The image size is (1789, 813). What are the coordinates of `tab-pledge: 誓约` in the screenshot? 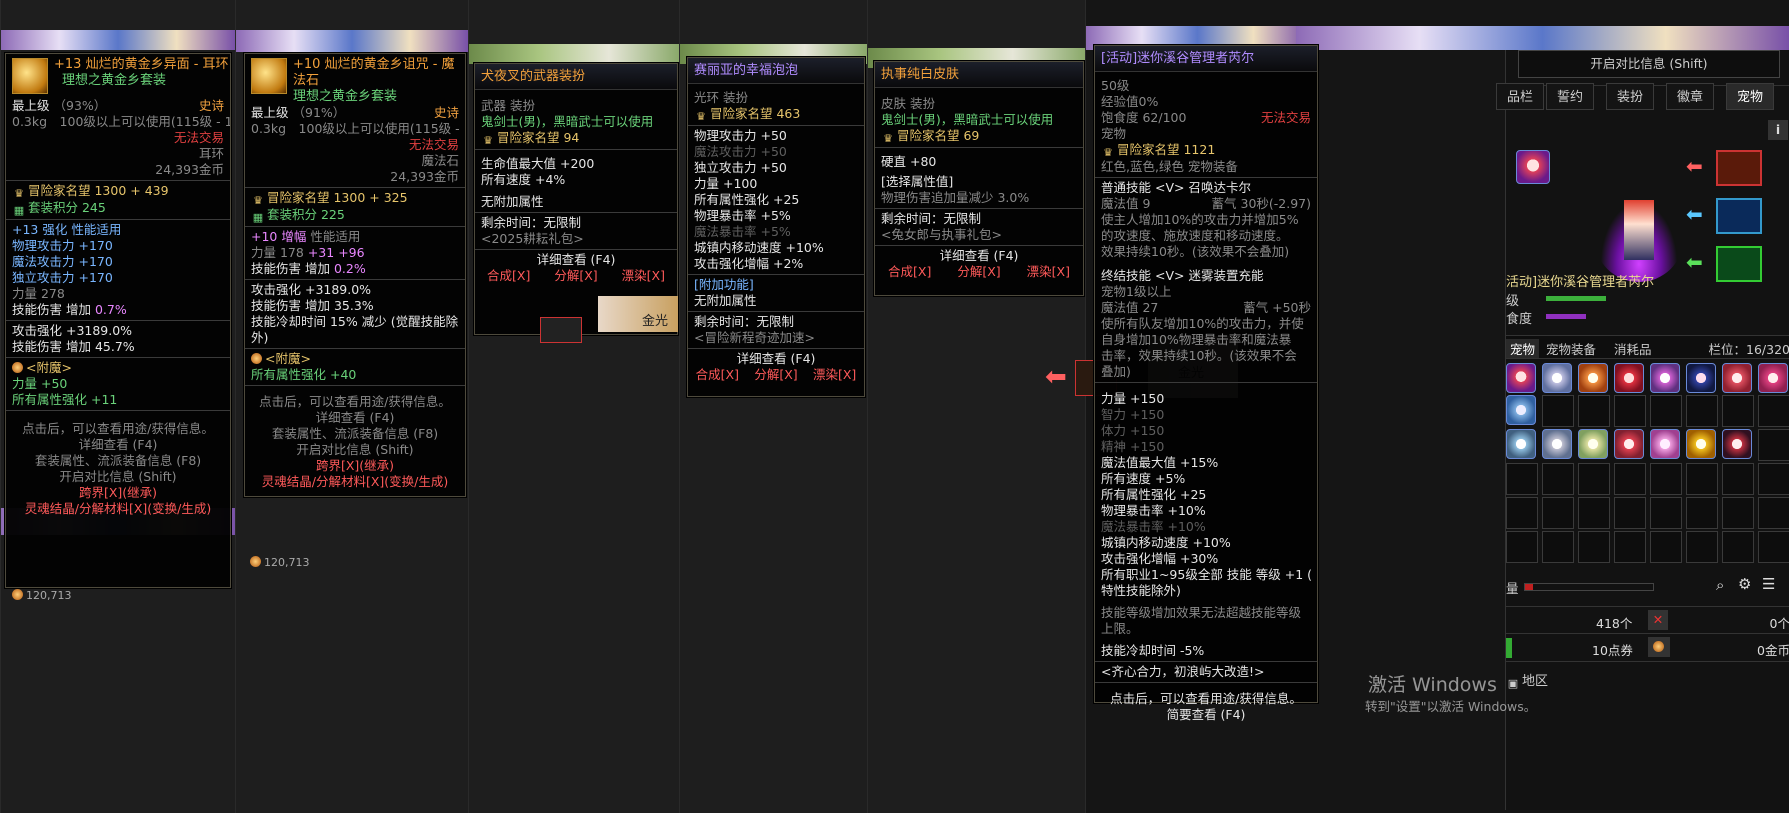 It's located at (1570, 96).